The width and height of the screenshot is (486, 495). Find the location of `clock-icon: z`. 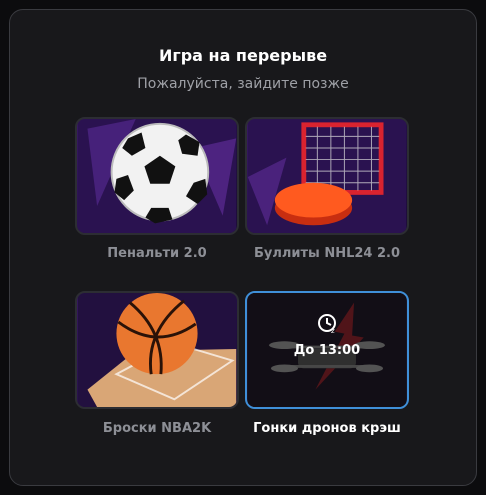

clock-icon: z is located at coordinates (327, 324).